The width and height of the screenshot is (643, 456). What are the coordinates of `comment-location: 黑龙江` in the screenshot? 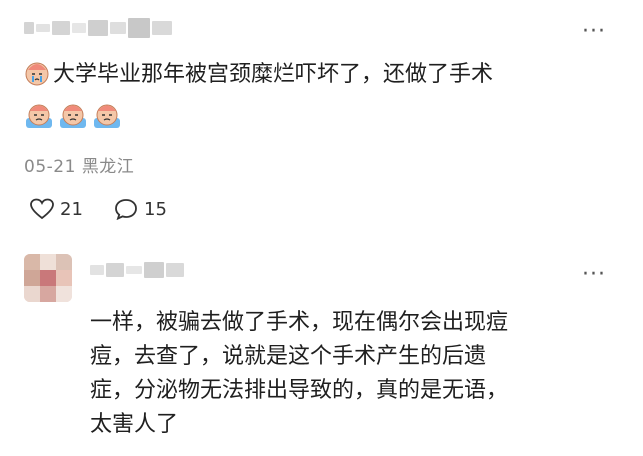 It's located at (108, 167).